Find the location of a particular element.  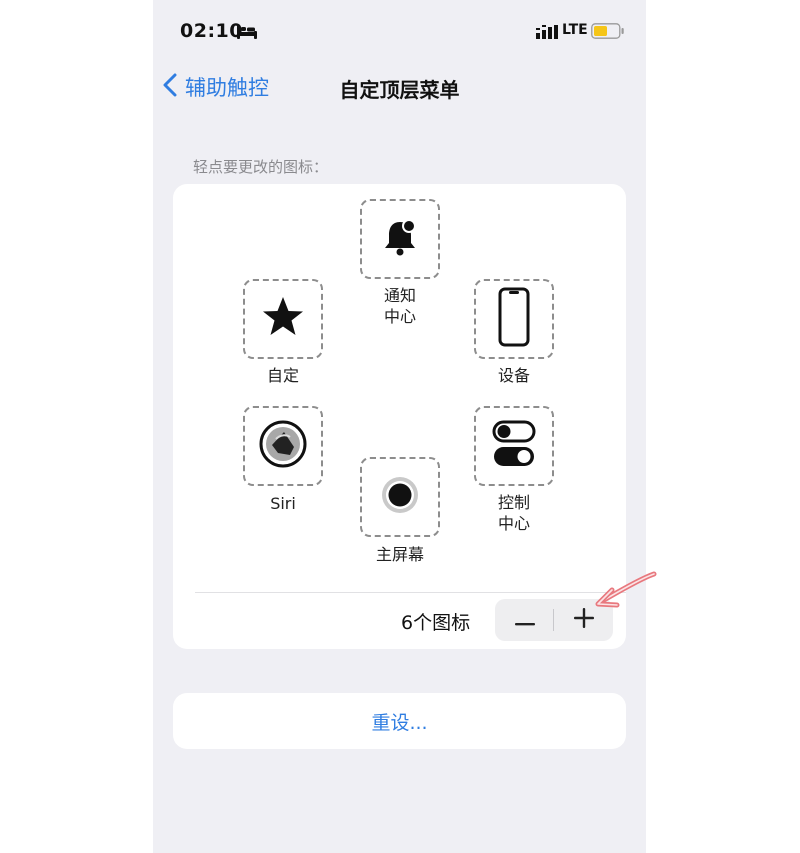

home-button-icon is located at coordinates (400, 497).